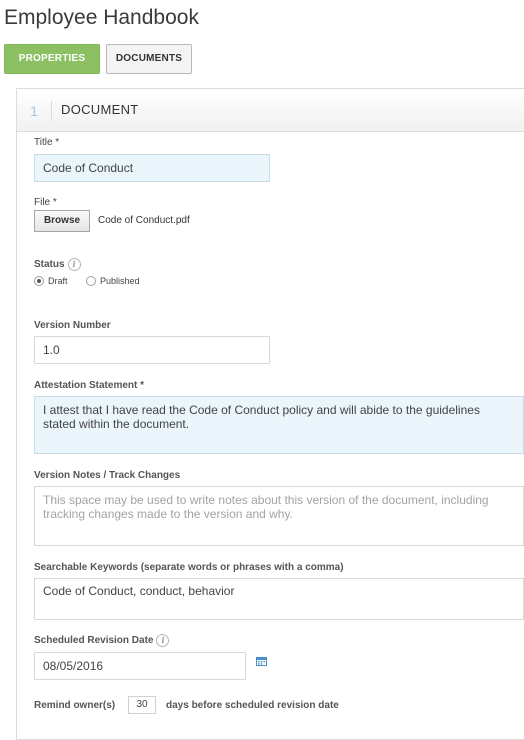 Image resolution: width=524 pixels, height=740 pixels. Describe the element at coordinates (91, 281) in the screenshot. I see `radio-published` at that location.